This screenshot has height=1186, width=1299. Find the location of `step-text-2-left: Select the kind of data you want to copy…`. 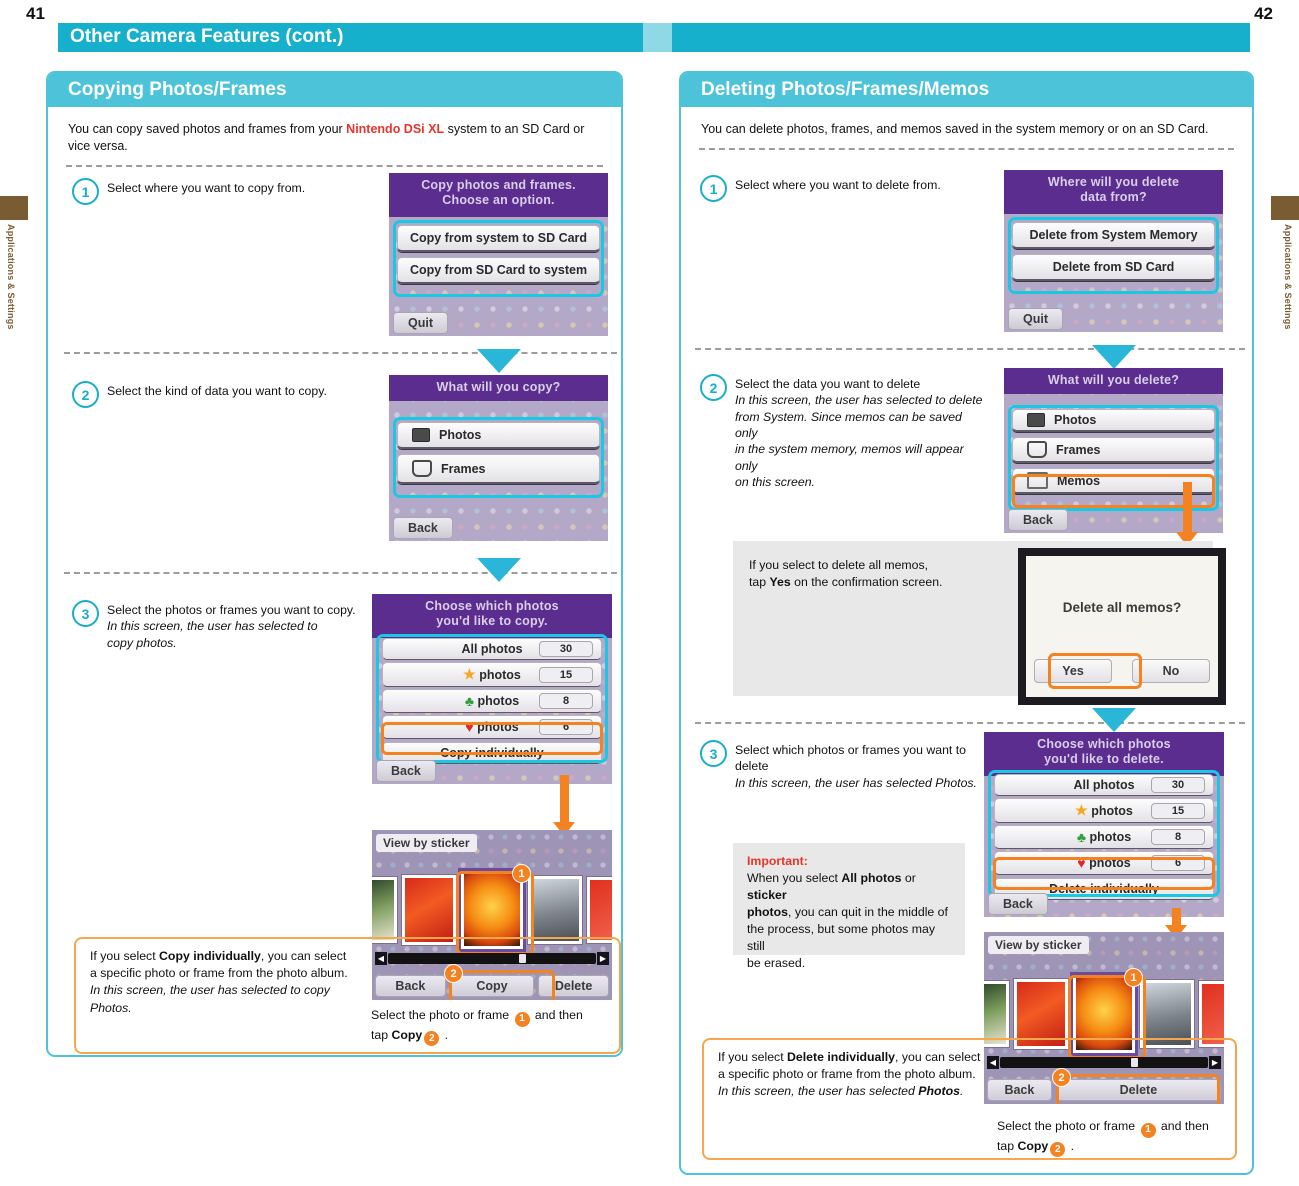

step-text-2-left: Select the kind of data you want to copy… is located at coordinates (217, 394).